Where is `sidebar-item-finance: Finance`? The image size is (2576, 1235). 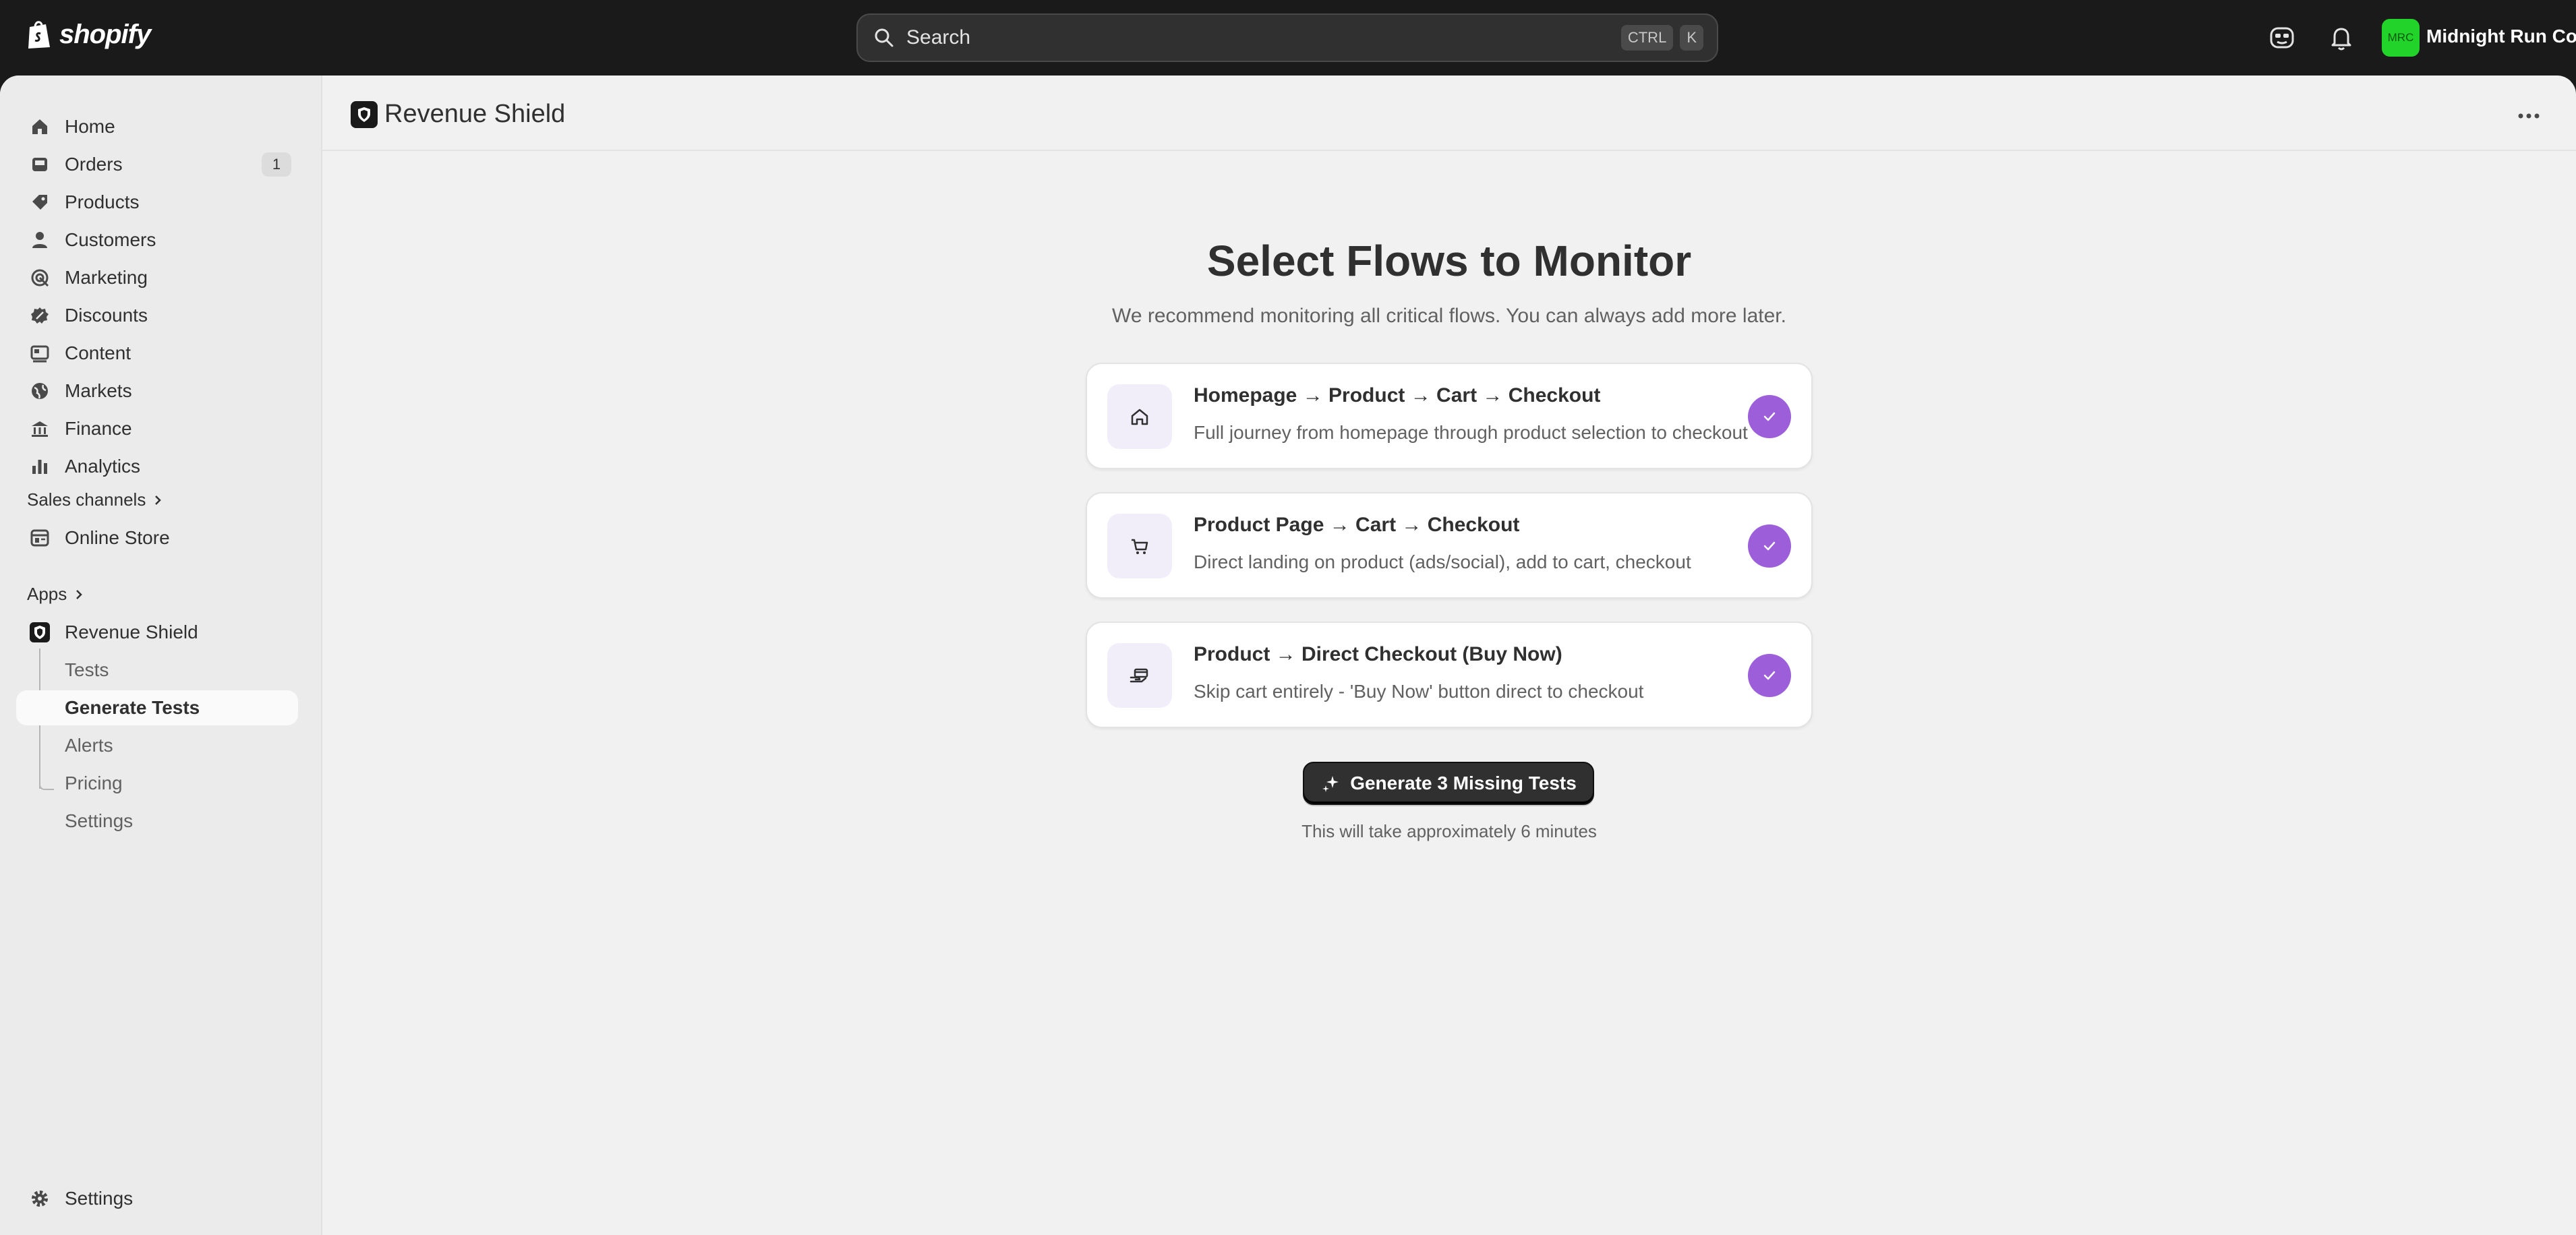
sidebar-item-finance: Finance is located at coordinates (157, 428).